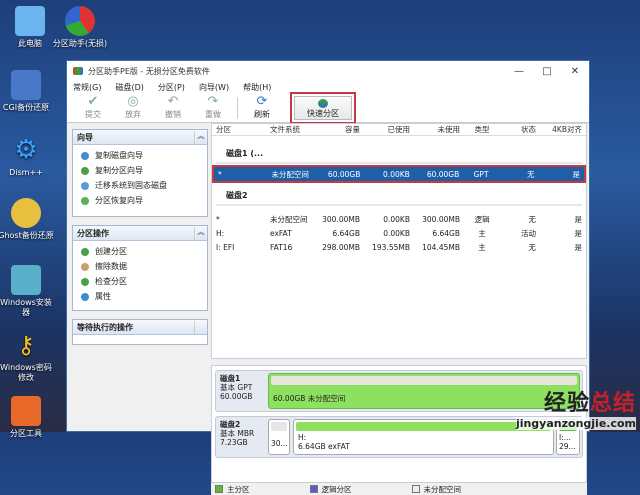 This screenshot has width=640, height=495. I want to click on op-check-partition: 检查分区, so click(140, 281).